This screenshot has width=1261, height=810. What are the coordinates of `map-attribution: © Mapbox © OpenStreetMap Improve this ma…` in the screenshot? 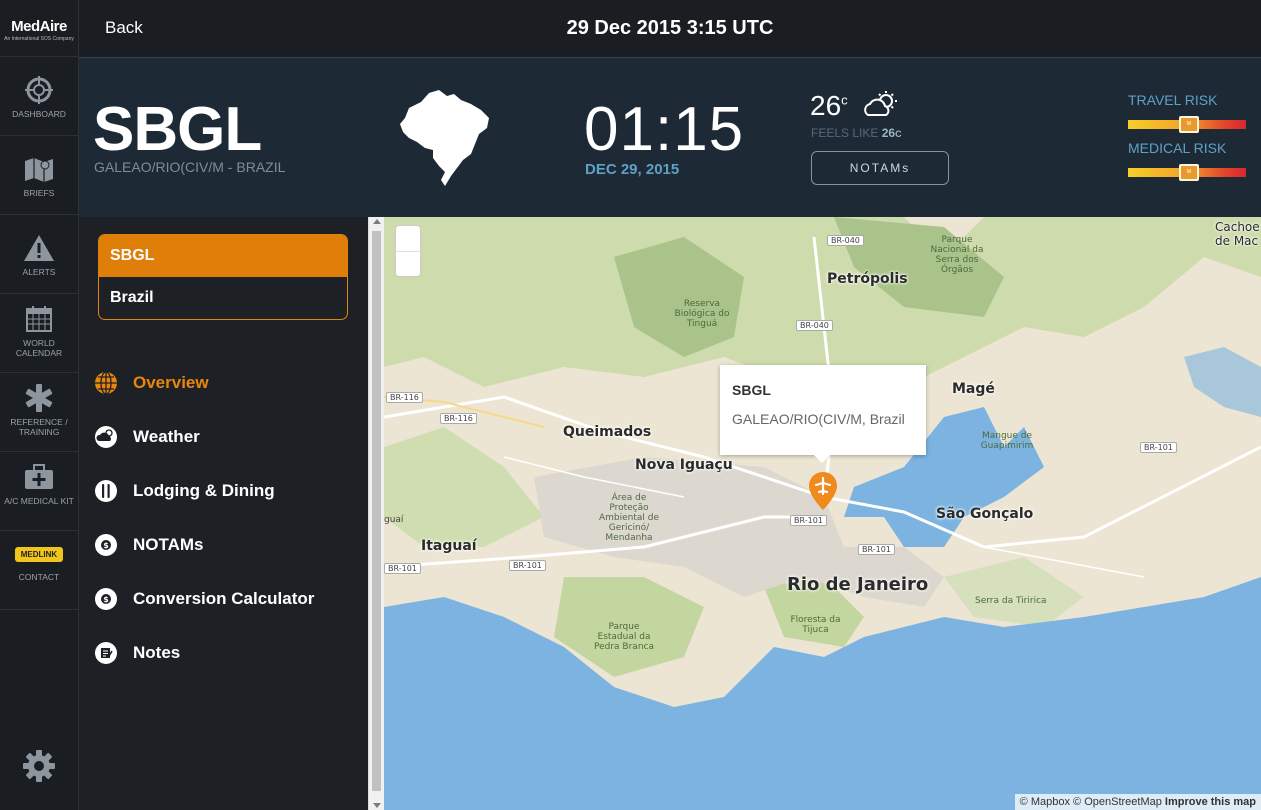 It's located at (1137, 802).